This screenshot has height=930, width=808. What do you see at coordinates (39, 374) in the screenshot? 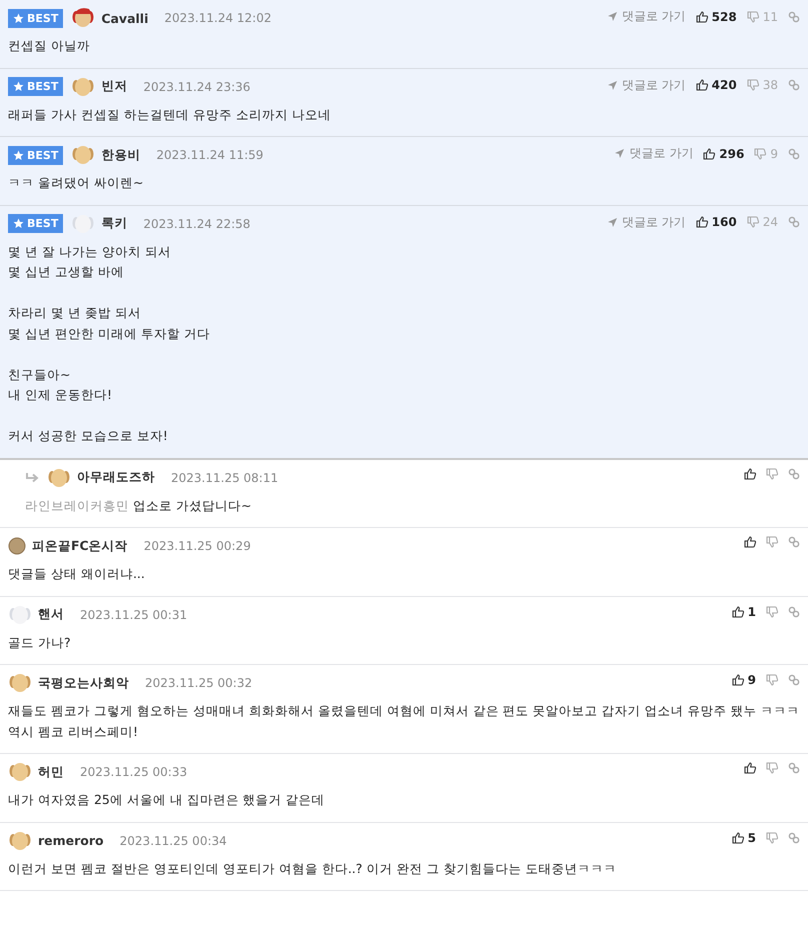
I see `comment-text: 친구들아~` at bounding box center [39, 374].